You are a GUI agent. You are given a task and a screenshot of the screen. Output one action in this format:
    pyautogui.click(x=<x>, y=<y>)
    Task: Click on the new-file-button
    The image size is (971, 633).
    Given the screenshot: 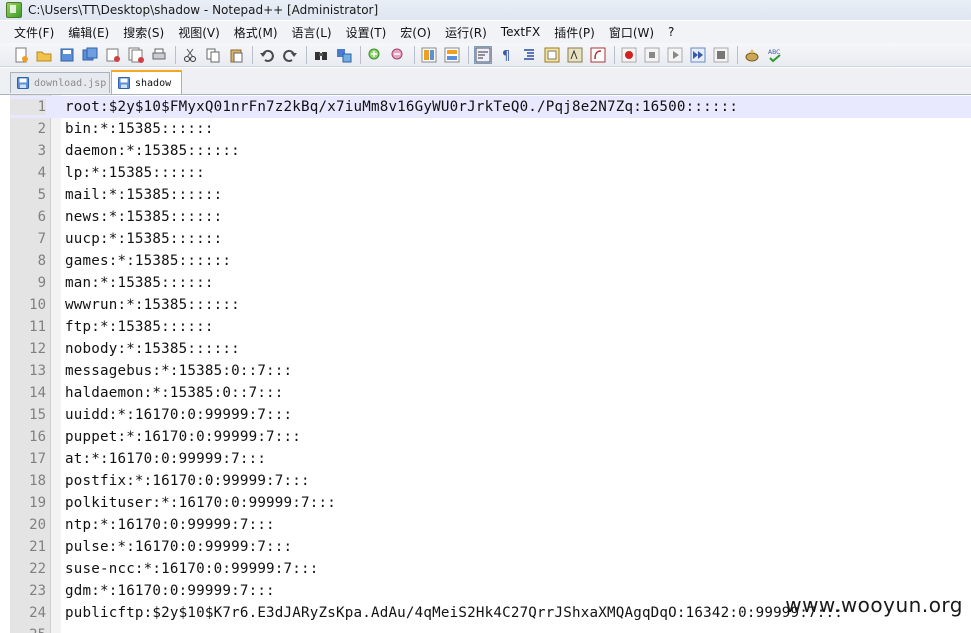 What is the action you would take?
    pyautogui.click(x=21, y=55)
    